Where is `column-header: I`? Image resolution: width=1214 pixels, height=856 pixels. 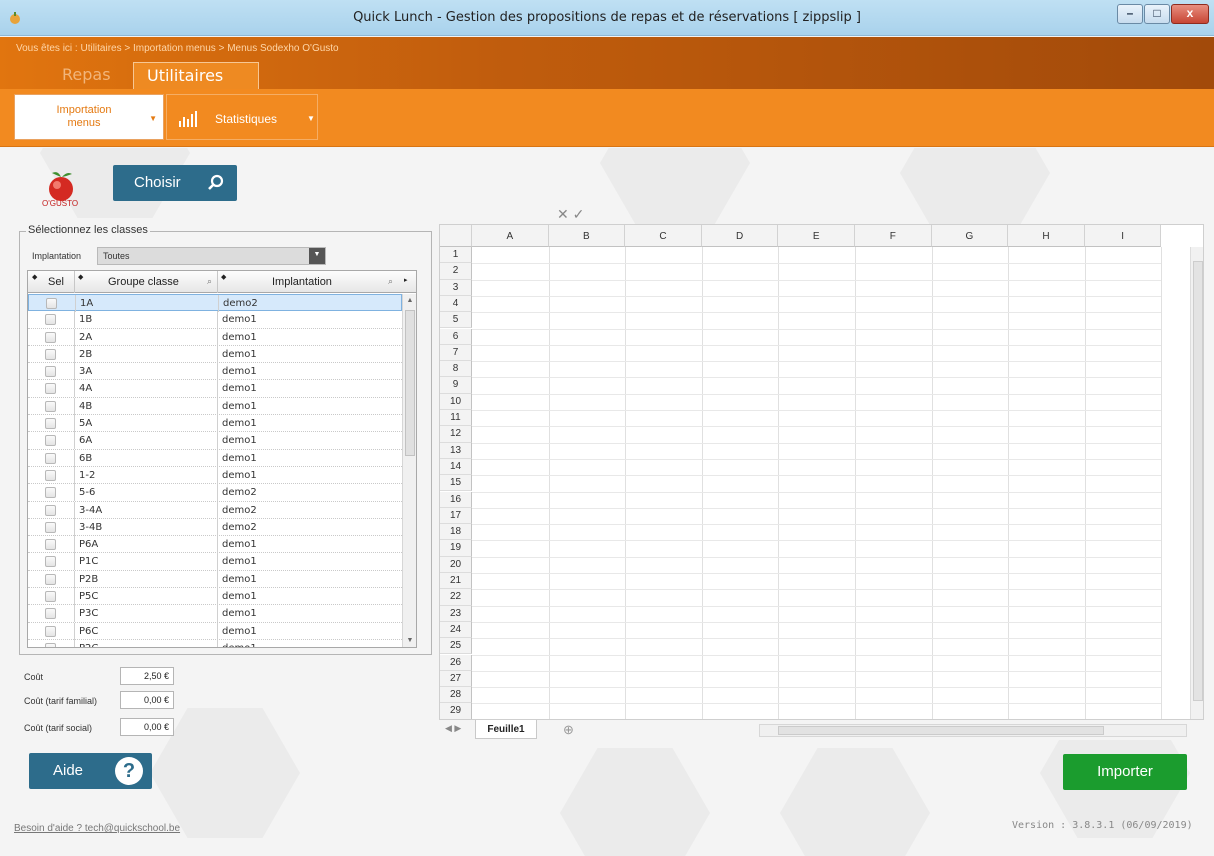 column-header: I is located at coordinates (1123, 236).